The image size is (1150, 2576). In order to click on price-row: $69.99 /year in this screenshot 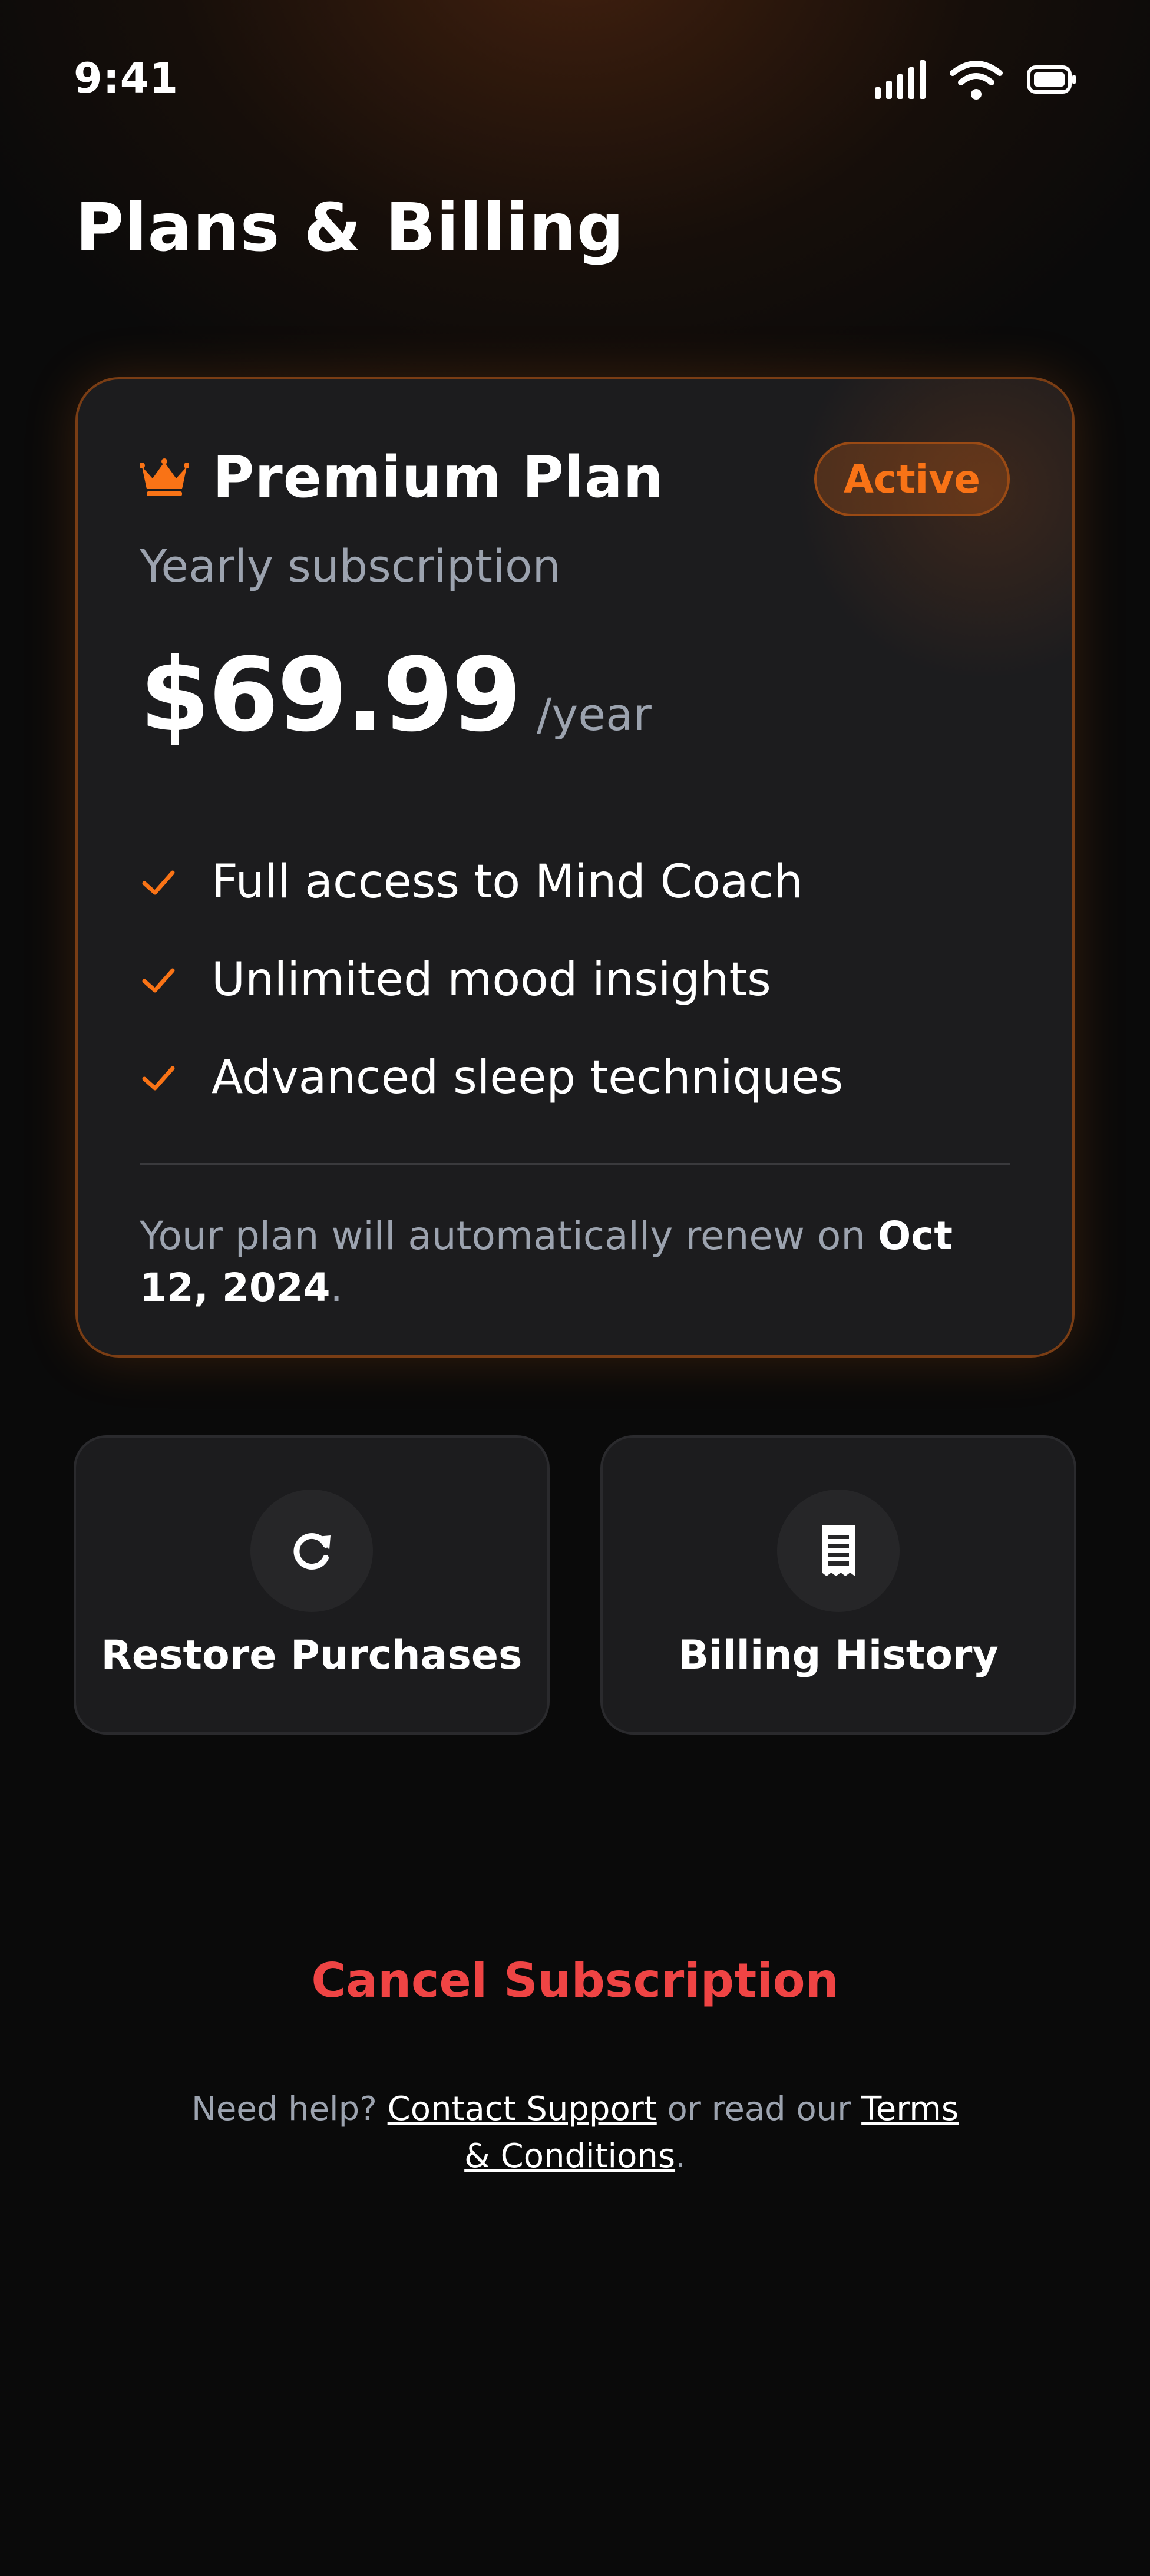, I will do `click(396, 695)`.